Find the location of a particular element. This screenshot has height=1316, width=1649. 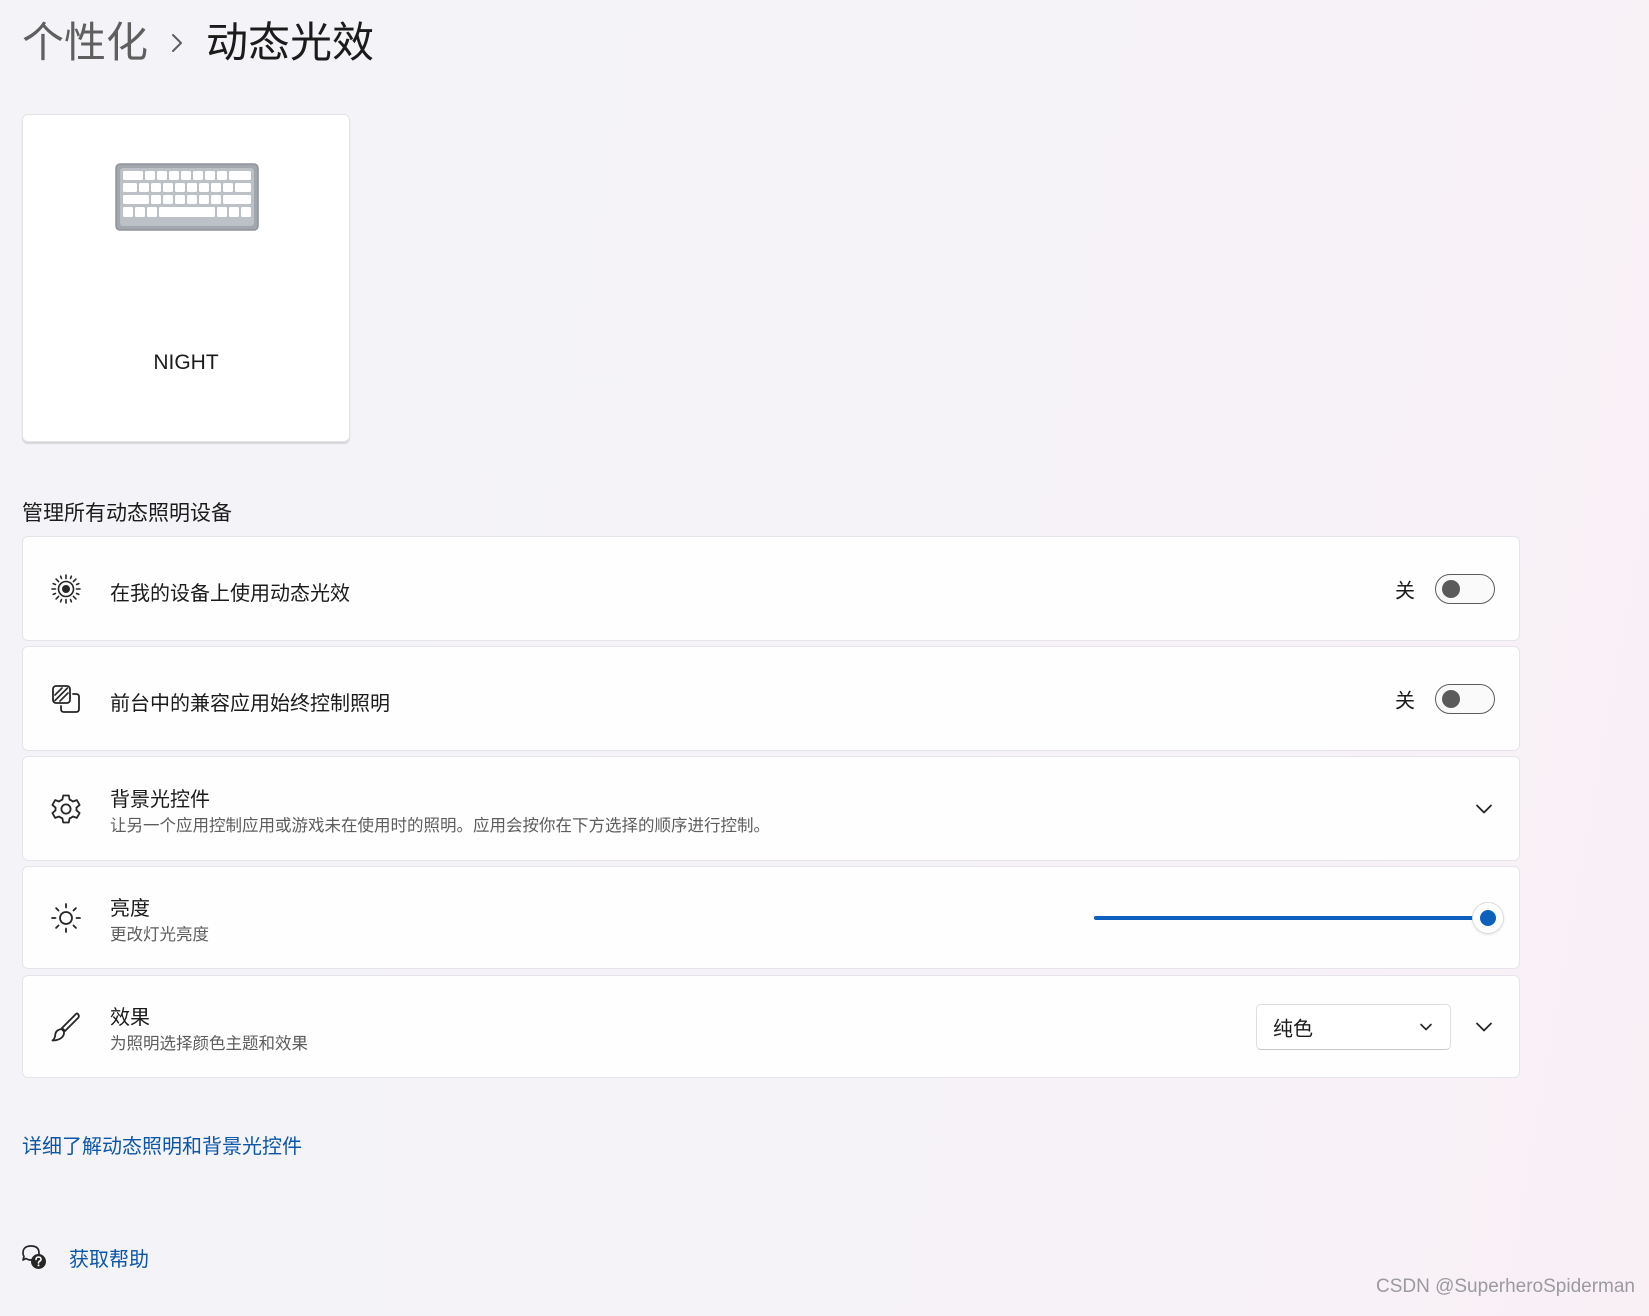

learn-more-link: 详细了解动态照明和背景光控件 is located at coordinates (162, 1144).